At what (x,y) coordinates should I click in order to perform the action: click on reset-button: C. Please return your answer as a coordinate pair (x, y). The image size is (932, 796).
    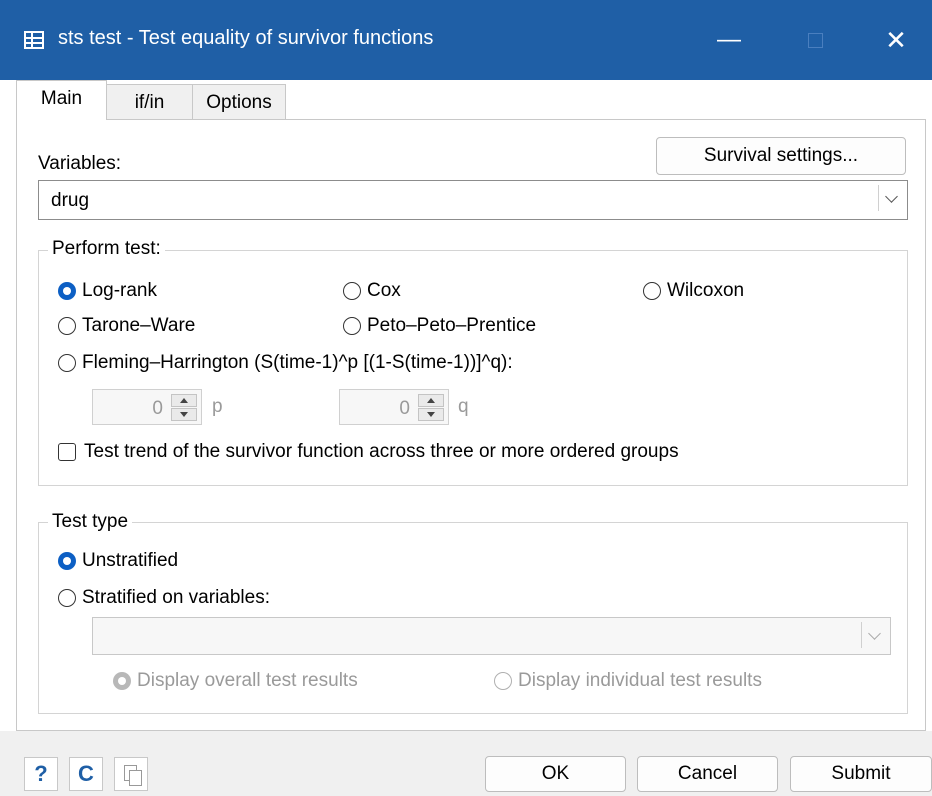
    Looking at the image, I should click on (86, 774).